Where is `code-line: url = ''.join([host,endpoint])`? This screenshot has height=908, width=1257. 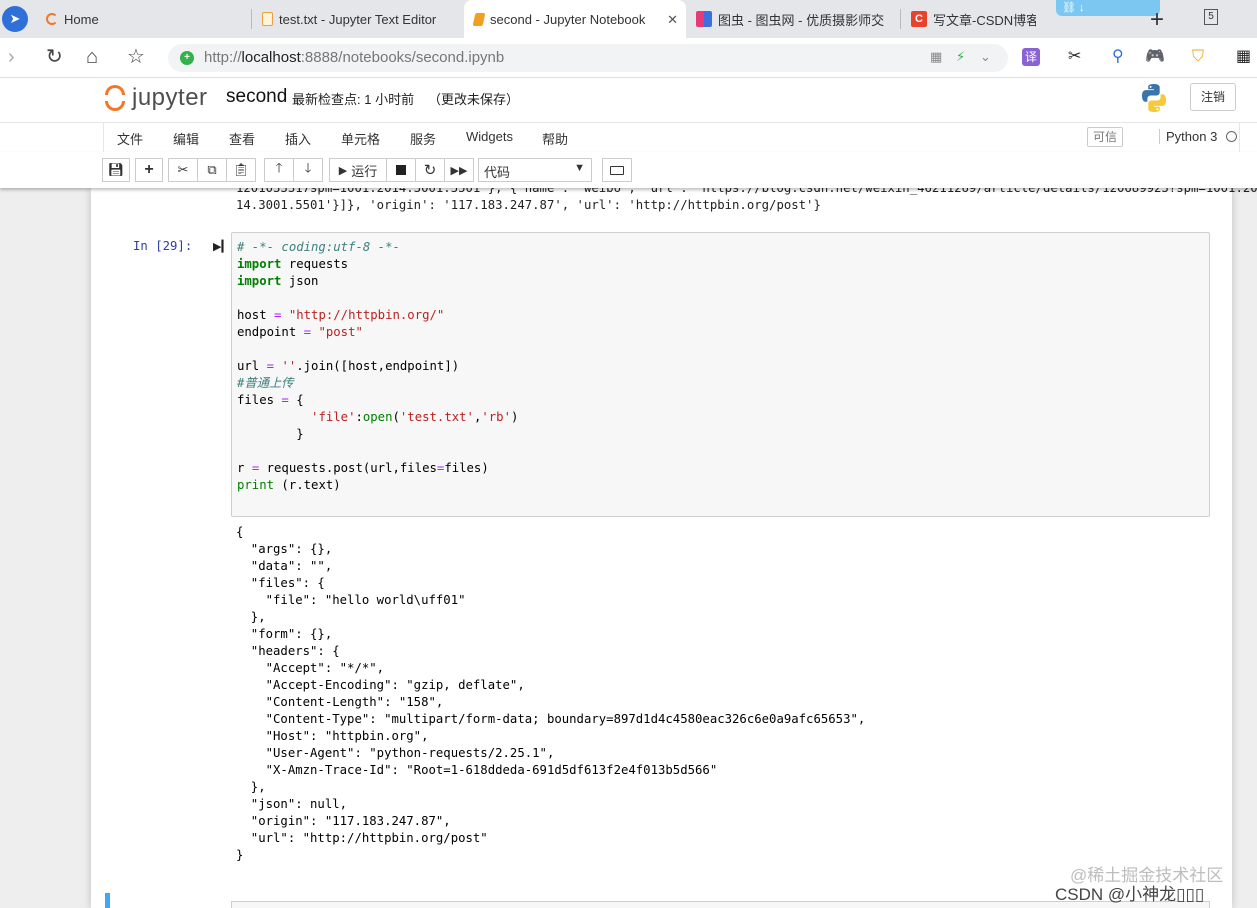 code-line: url = ''.join([host,endpoint]) is located at coordinates (348, 366).